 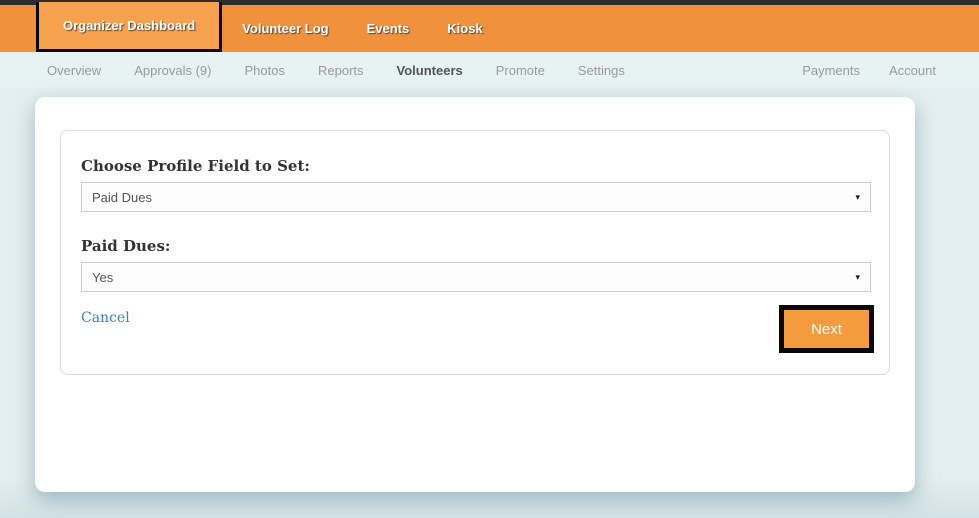 What do you see at coordinates (430, 70) in the screenshot?
I see `subnav-item-volunteers: Volunteers` at bounding box center [430, 70].